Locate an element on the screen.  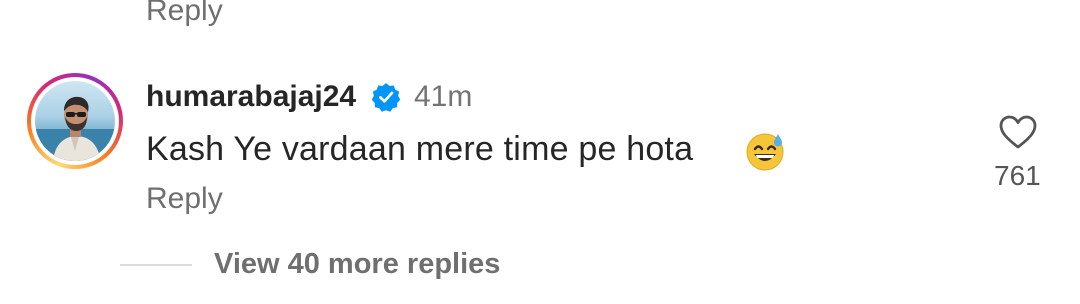
grinning-face-with-sweat-icon is located at coordinates (765, 152).